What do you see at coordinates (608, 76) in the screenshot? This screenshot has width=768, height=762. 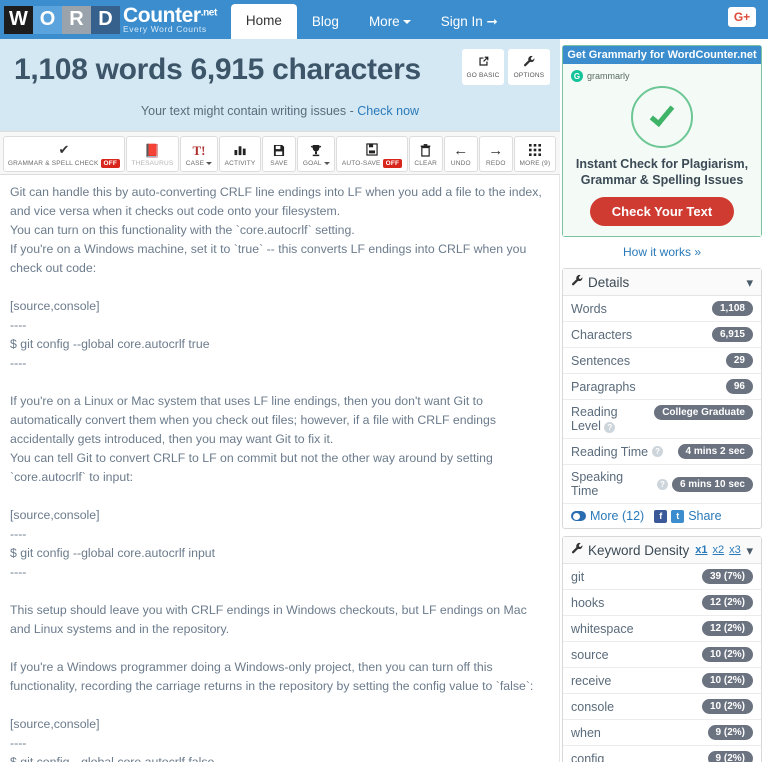 I see `grammarly-brand-name: grammarly` at bounding box center [608, 76].